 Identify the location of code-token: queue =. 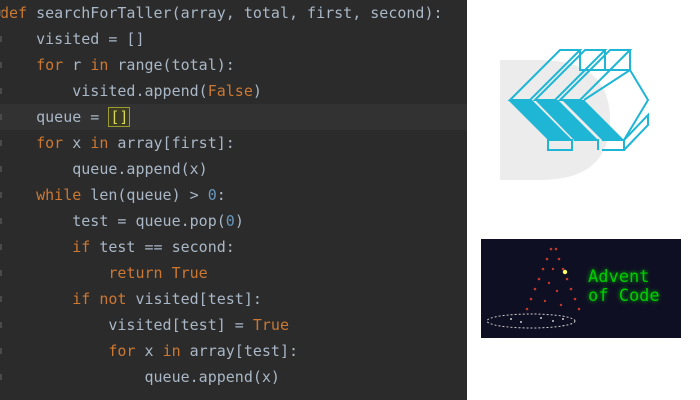
(54, 117).